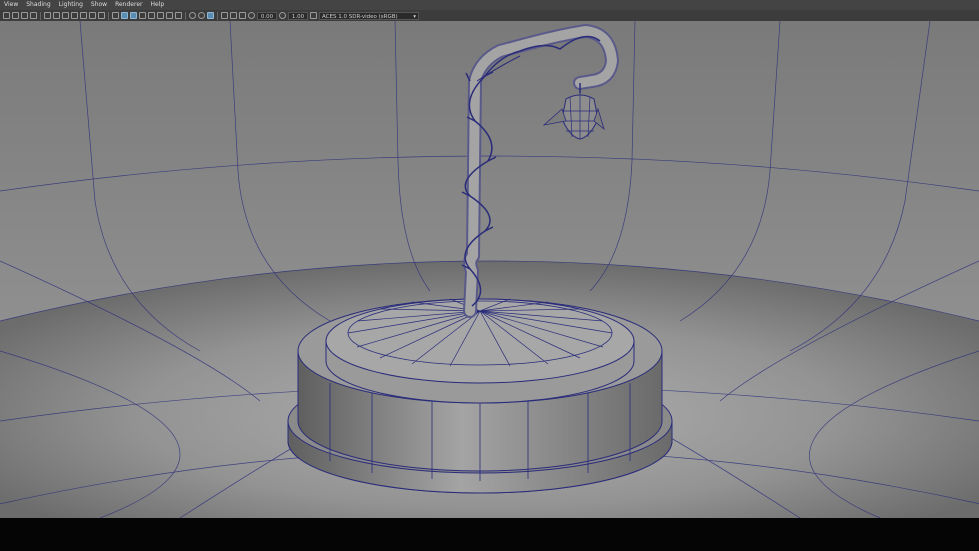  What do you see at coordinates (99, 5) in the screenshot?
I see `menu-show: Show` at bounding box center [99, 5].